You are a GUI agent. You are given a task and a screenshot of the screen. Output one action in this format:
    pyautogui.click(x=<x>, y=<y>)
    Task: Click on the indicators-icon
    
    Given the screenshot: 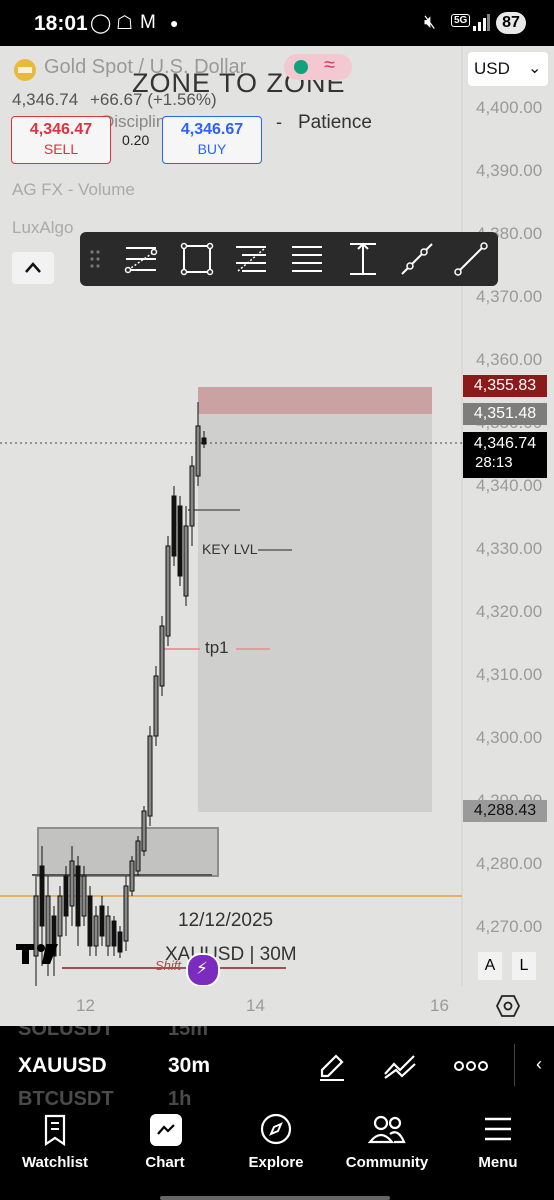 What is the action you would take?
    pyautogui.click(x=400, y=1066)
    